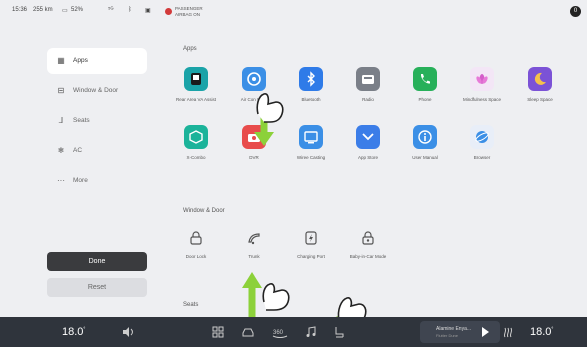 The width and height of the screenshot is (587, 347). What do you see at coordinates (248, 332) in the screenshot?
I see `car-icon` at bounding box center [248, 332].